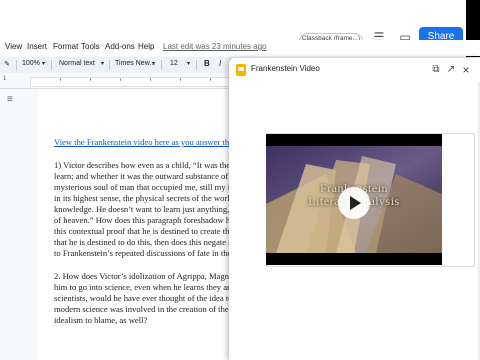 The height and width of the screenshot is (360, 480). Describe the element at coordinates (10, 99) in the screenshot. I see `outline-icon: ≡` at that location.